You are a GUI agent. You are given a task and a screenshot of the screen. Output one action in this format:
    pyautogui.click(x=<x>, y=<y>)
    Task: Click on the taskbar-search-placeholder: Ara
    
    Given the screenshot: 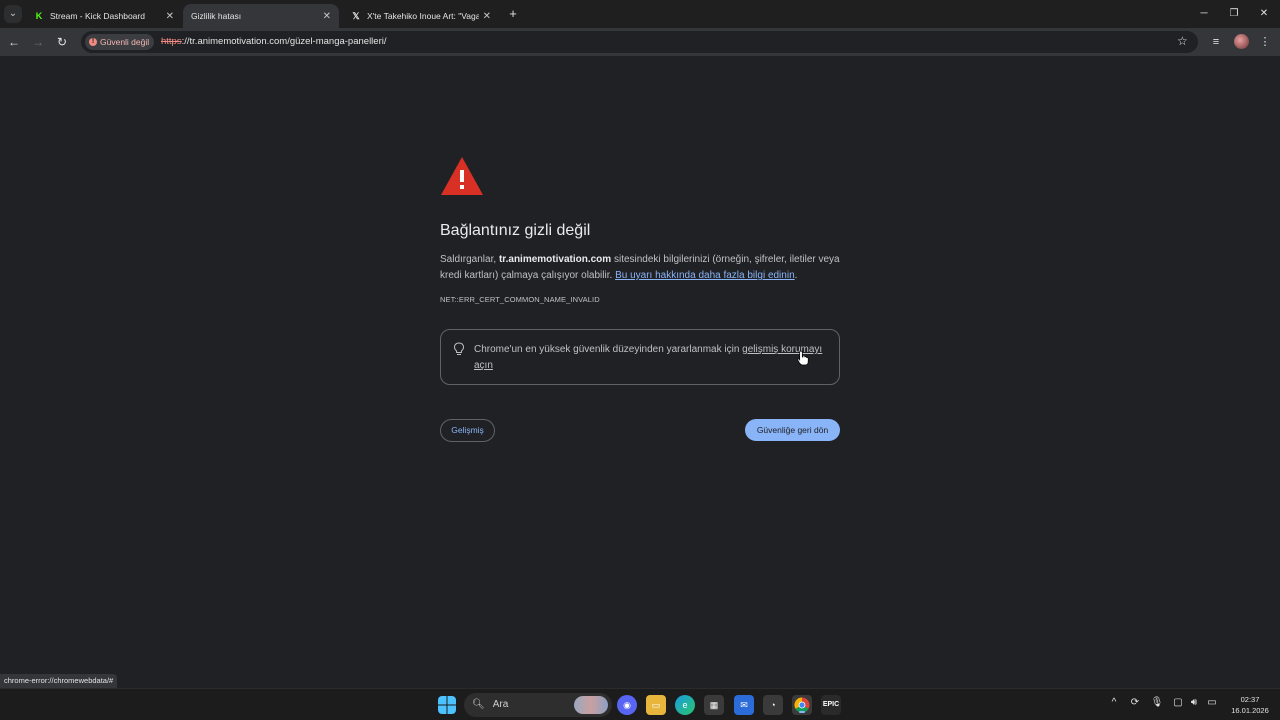 What is the action you would take?
    pyautogui.click(x=500, y=704)
    